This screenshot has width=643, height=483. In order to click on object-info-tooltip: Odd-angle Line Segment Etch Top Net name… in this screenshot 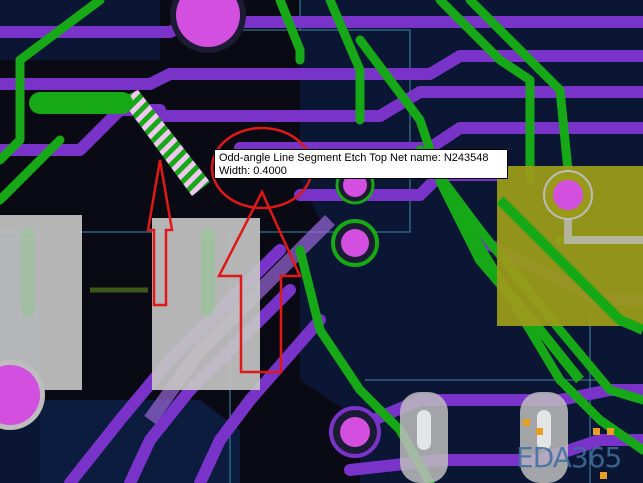, I will do `click(361, 164)`.